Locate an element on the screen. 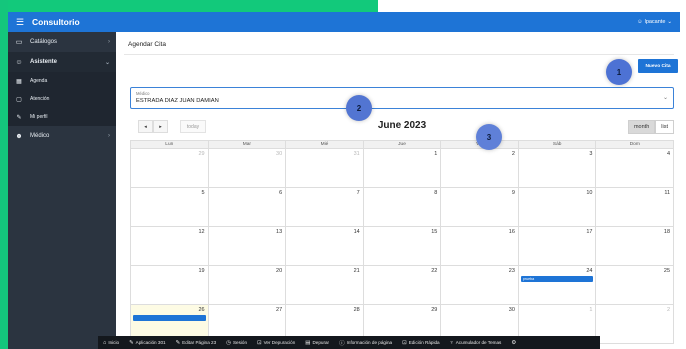  list-view-button: list is located at coordinates (664, 127).